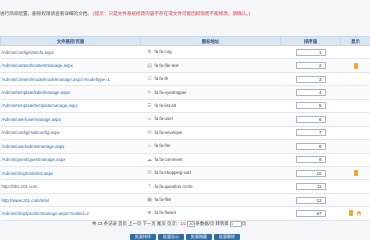 Image resolution: width=370 pixels, height=240 pixels. I want to click on sort-order-input: 10, so click(310, 173).